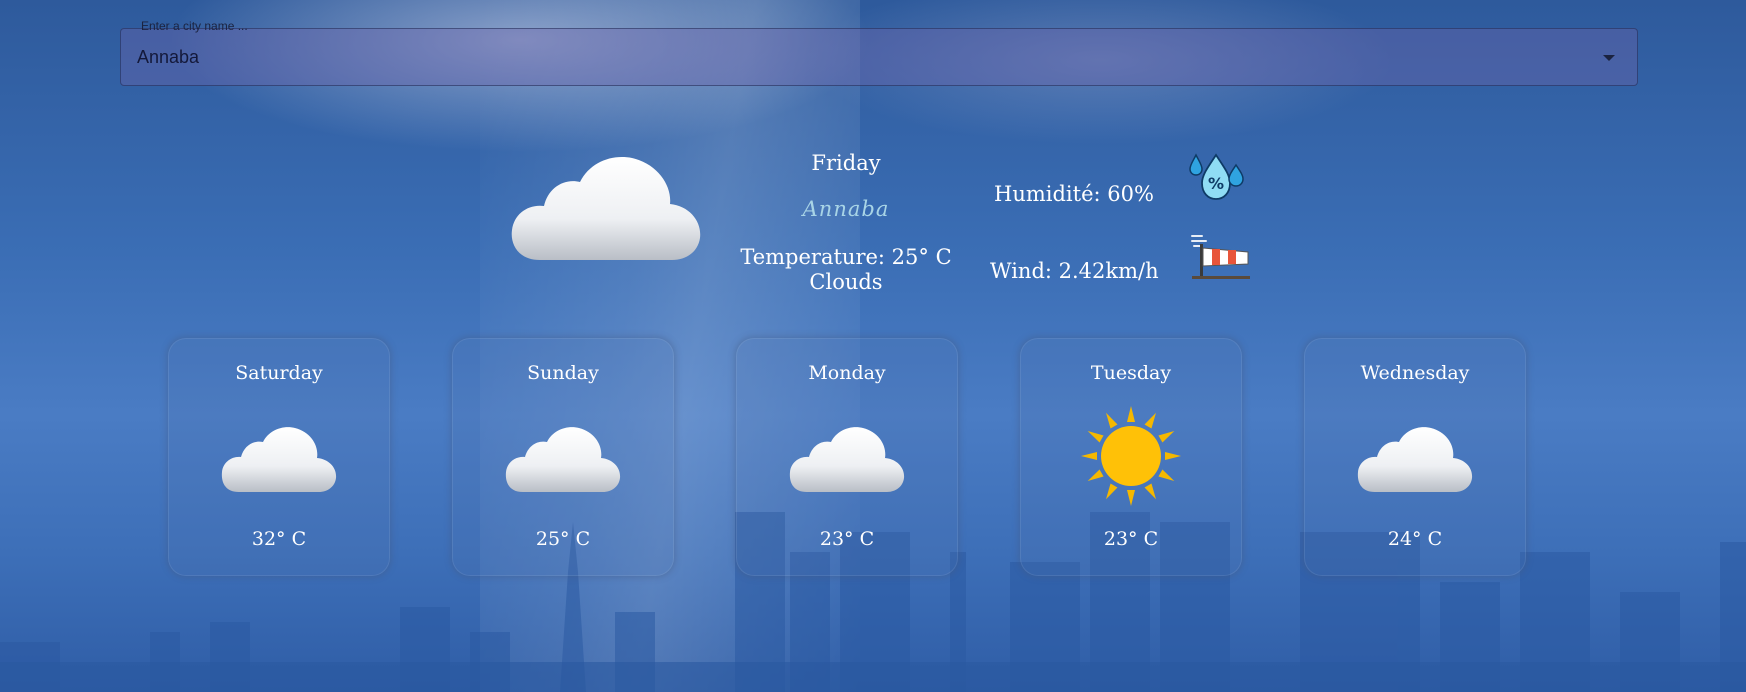 Image resolution: width=1746 pixels, height=692 pixels. What do you see at coordinates (857, 57) in the screenshot?
I see `city-search-input` at bounding box center [857, 57].